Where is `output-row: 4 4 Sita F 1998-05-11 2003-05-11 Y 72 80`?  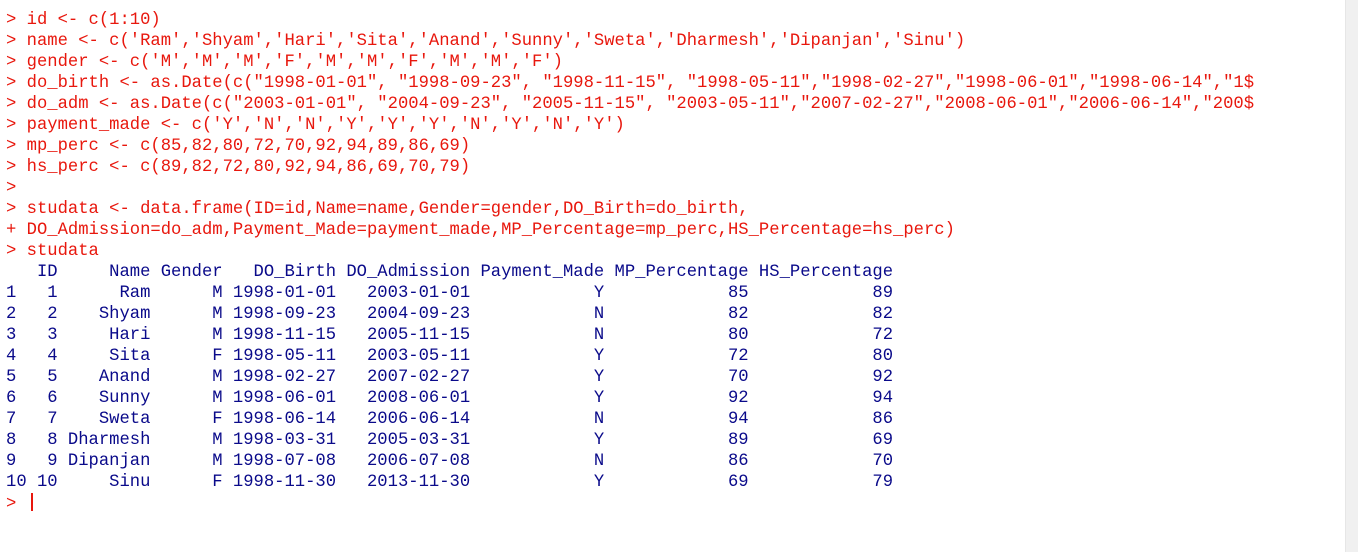
output-row: 4 4 Sita F 1998-05-11 2003-05-11 Y 72 80 is located at coordinates (450, 356).